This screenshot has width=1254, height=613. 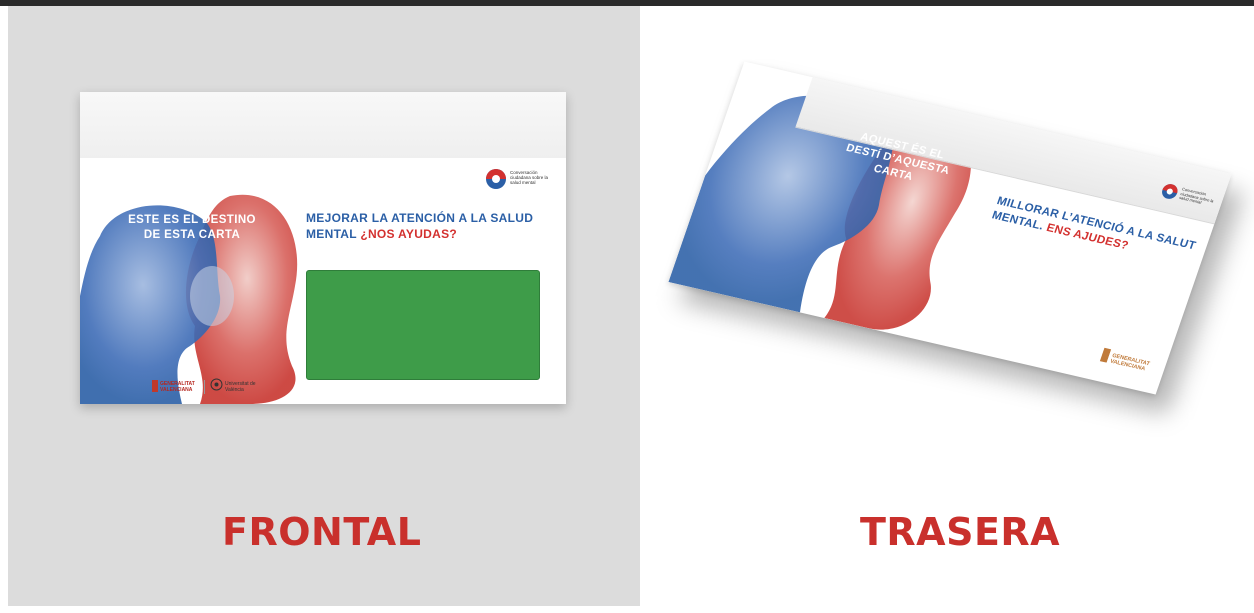 What do you see at coordinates (423, 325) in the screenshot?
I see `address-window` at bounding box center [423, 325].